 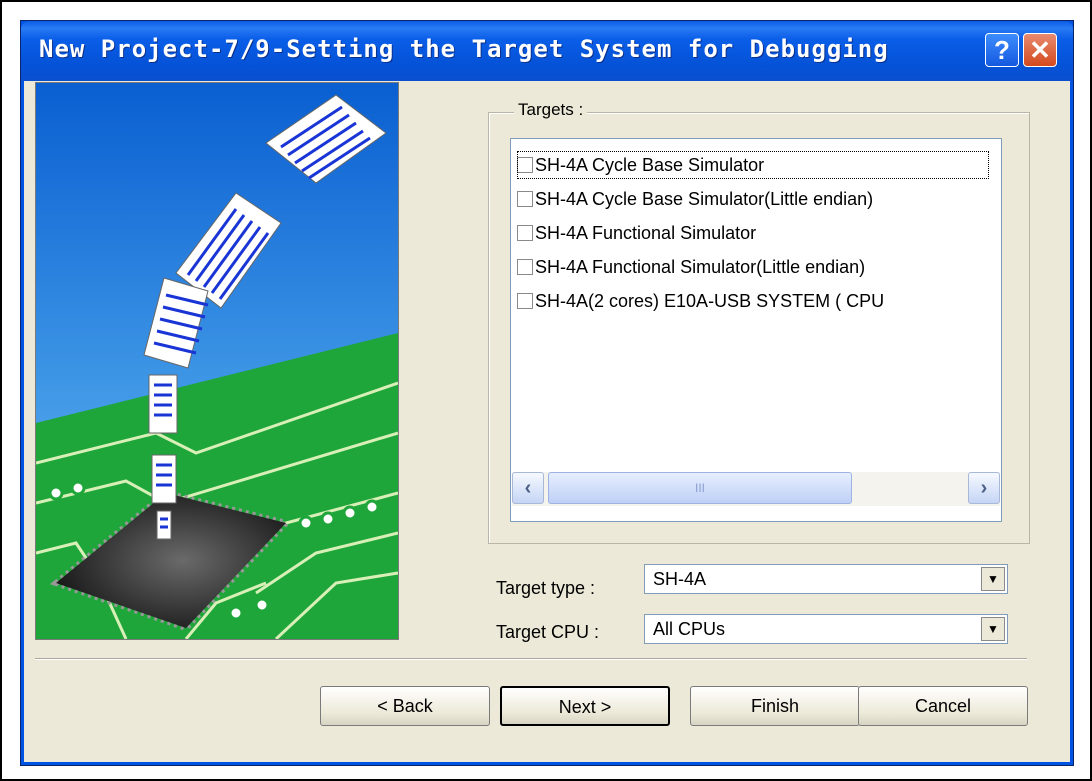 I want to click on scroll-thumb: III, so click(x=700, y=488).